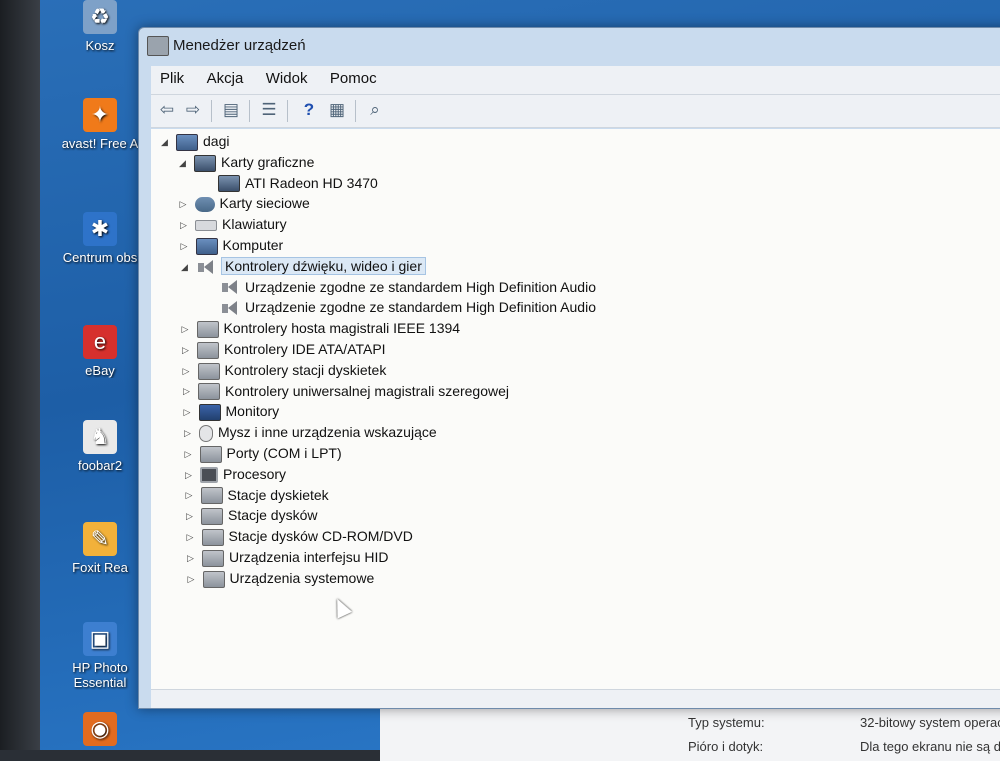 This screenshot has width=1000, height=761. What do you see at coordinates (263, 455) in the screenshot?
I see `tree-category: ▷ Porty (COM i LPT)` at bounding box center [263, 455].